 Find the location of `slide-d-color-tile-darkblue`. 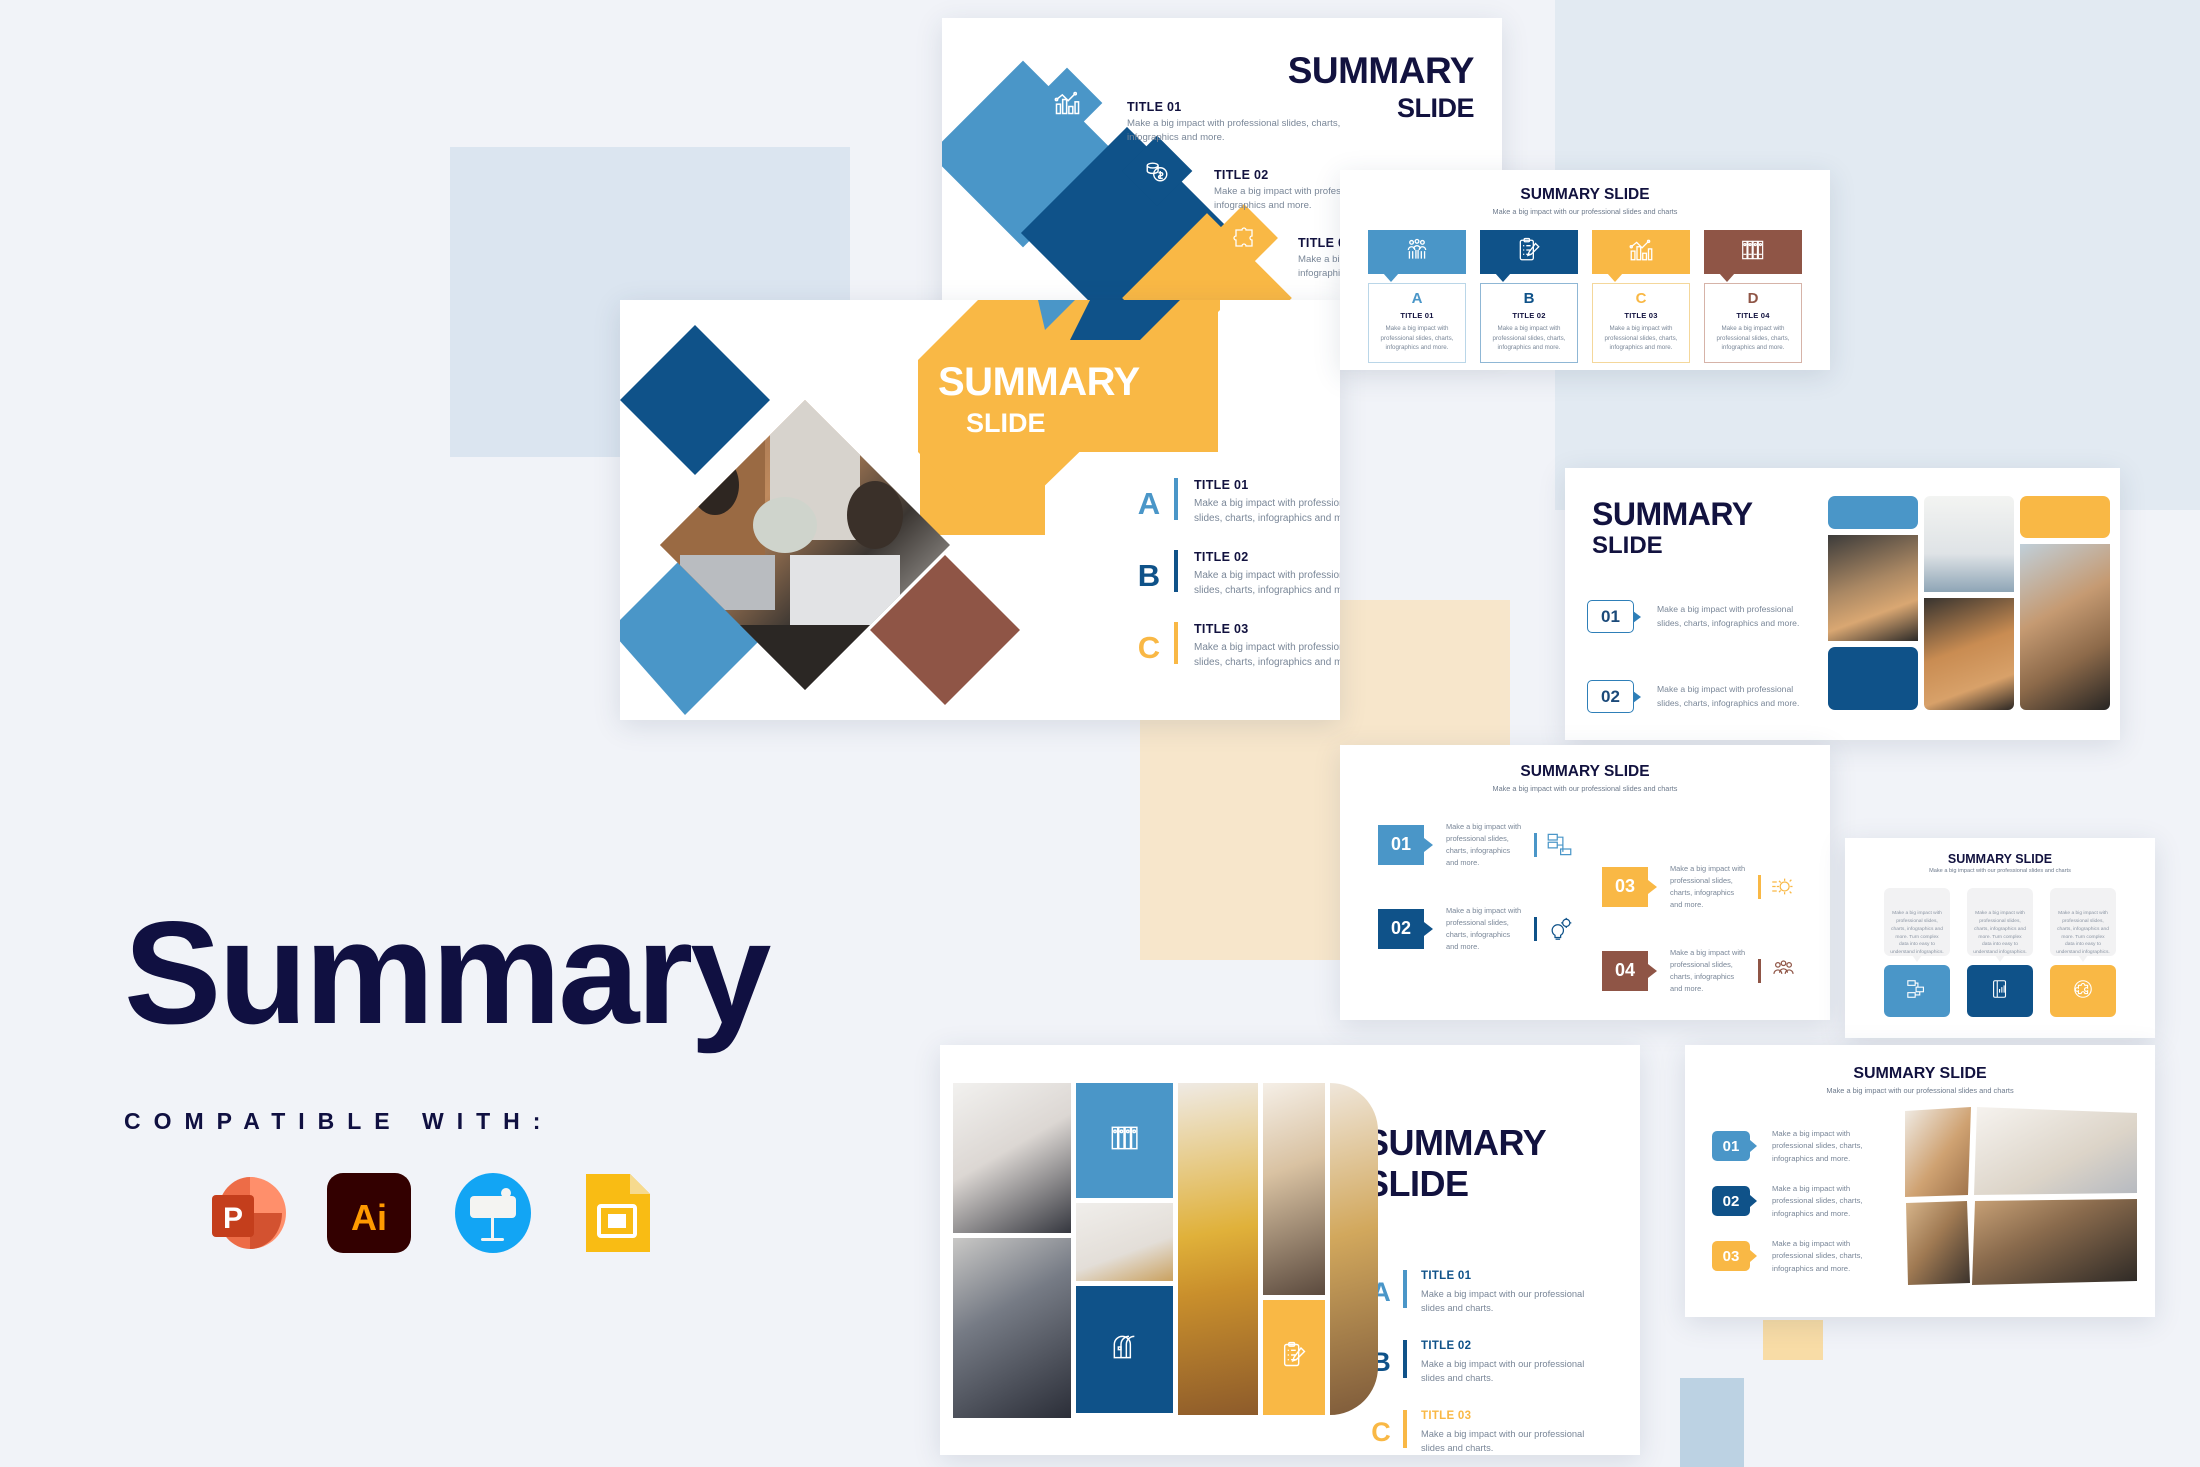

slide-d-color-tile-darkblue is located at coordinates (1873, 678).